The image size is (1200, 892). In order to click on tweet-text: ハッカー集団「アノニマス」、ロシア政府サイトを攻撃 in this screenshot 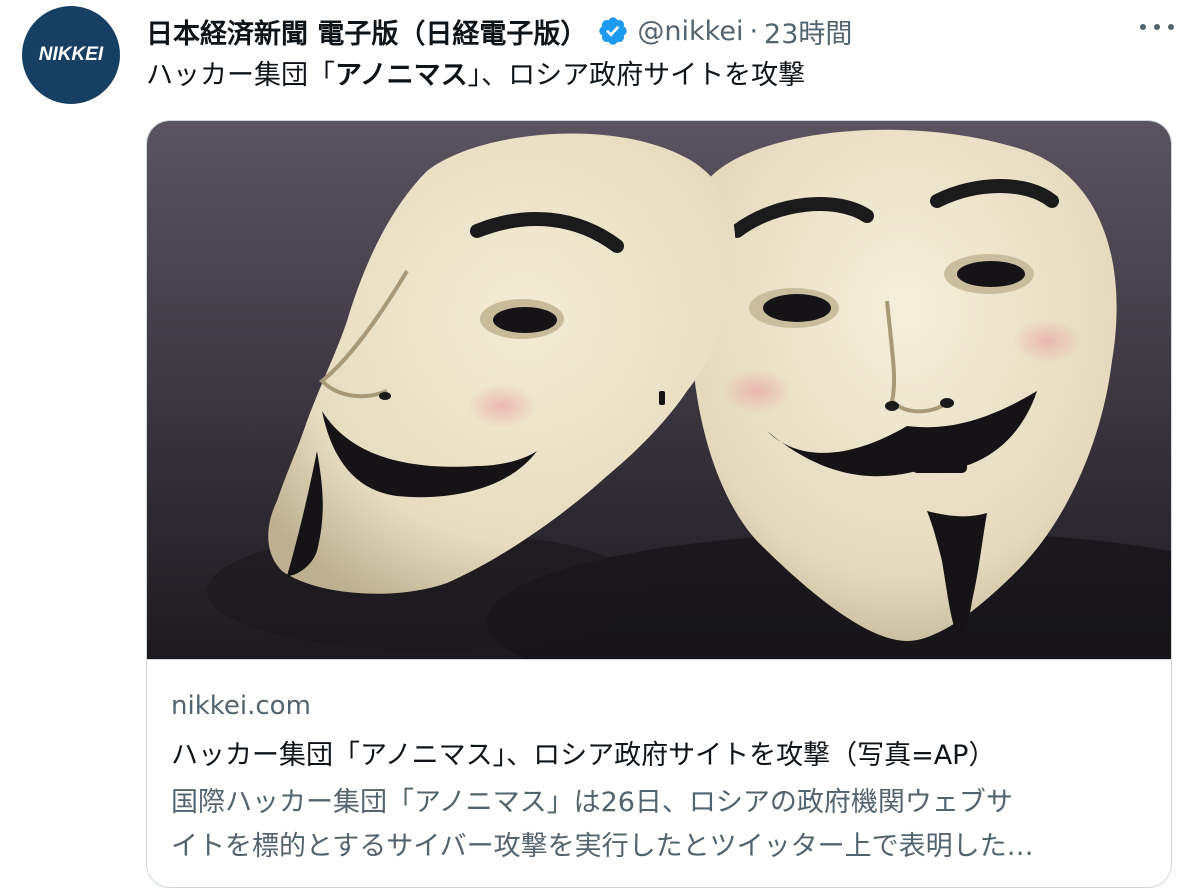, I will do `click(475, 76)`.